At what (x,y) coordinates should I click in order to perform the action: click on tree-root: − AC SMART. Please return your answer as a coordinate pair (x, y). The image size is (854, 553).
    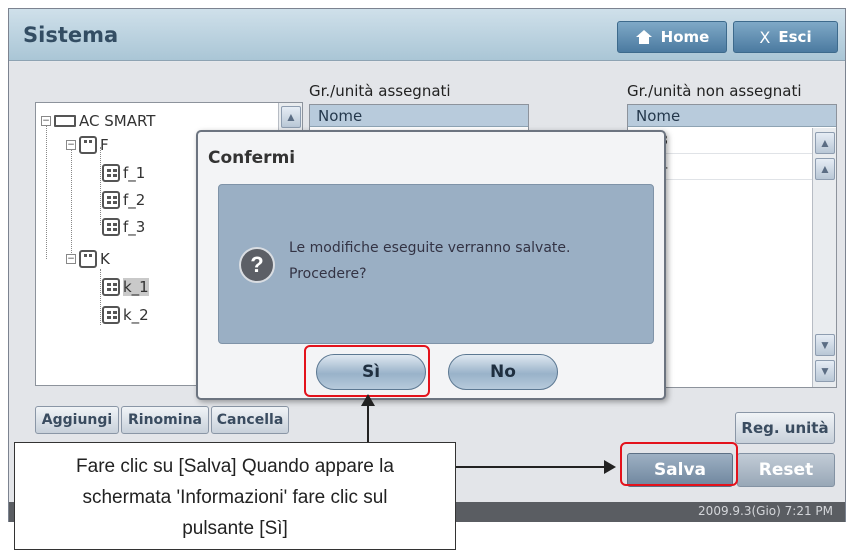
    Looking at the image, I should click on (98, 121).